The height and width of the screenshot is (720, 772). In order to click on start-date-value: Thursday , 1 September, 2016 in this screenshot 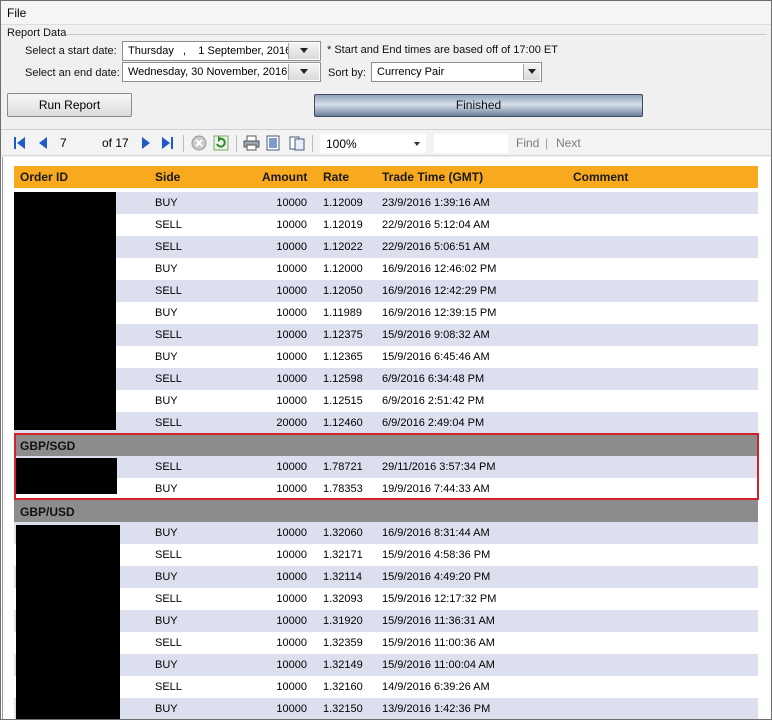, I will do `click(210, 51)`.